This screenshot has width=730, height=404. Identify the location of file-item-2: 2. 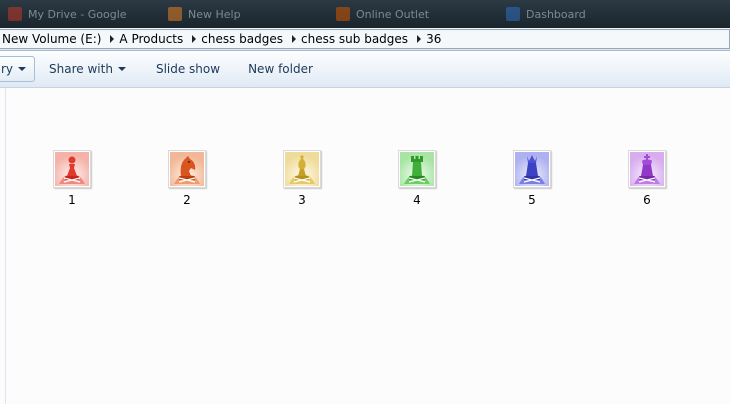
(187, 178).